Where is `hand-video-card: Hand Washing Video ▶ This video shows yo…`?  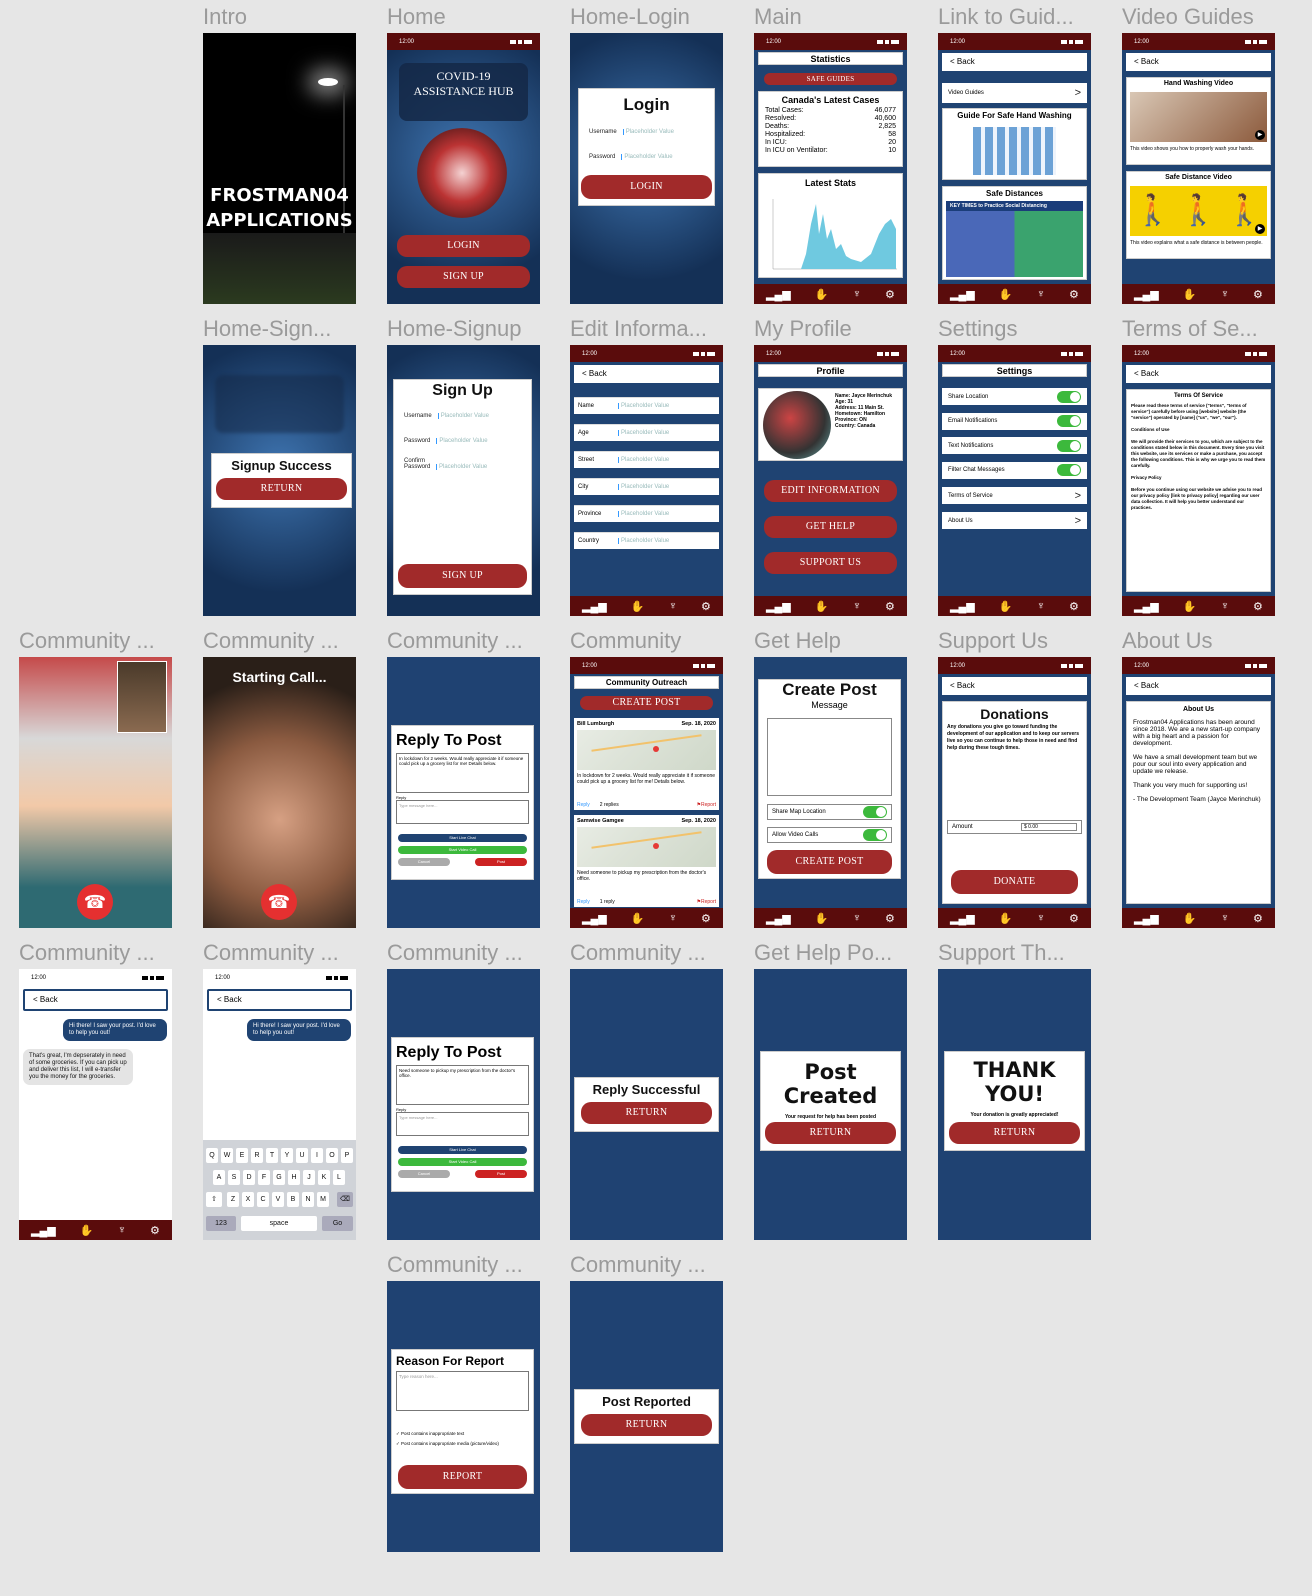 hand-video-card: Hand Washing Video ▶ This video shows yo… is located at coordinates (1198, 121).